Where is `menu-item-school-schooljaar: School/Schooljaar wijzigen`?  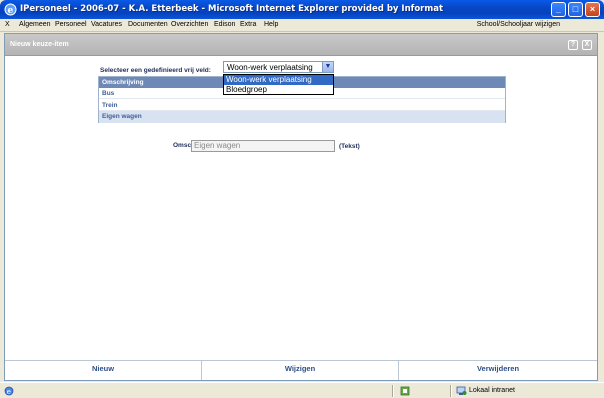 menu-item-school-schooljaar: School/Schooljaar wijzigen is located at coordinates (518, 24).